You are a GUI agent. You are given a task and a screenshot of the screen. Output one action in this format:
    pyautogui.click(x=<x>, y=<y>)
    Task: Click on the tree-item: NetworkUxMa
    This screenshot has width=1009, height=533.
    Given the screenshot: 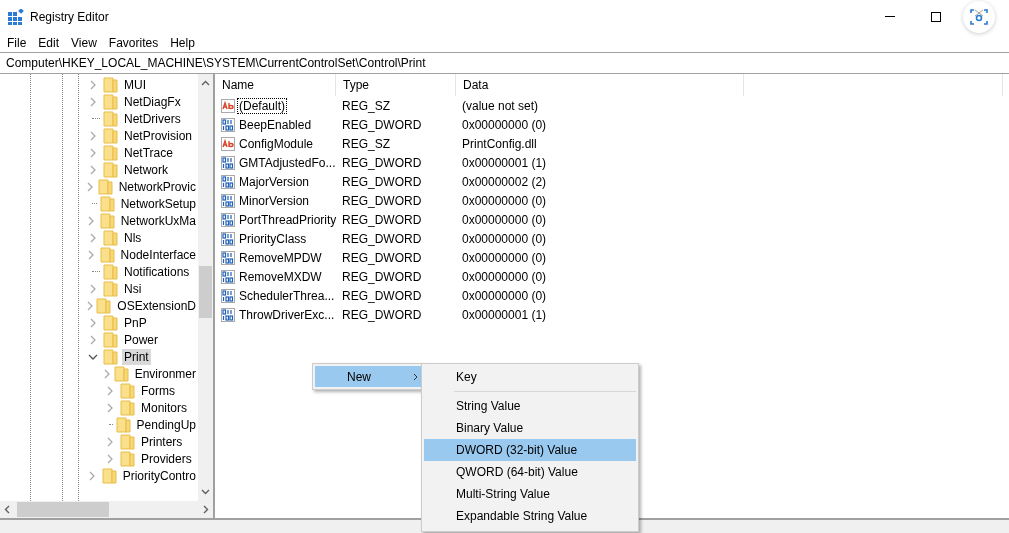 What is the action you would take?
    pyautogui.click(x=158, y=220)
    